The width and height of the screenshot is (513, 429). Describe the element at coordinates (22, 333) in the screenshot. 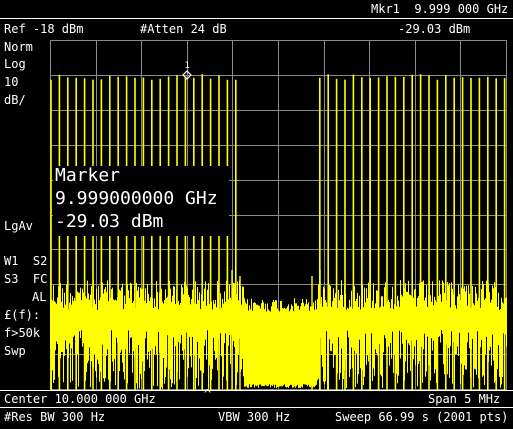

I see `freq-function-value: f>50k` at that location.